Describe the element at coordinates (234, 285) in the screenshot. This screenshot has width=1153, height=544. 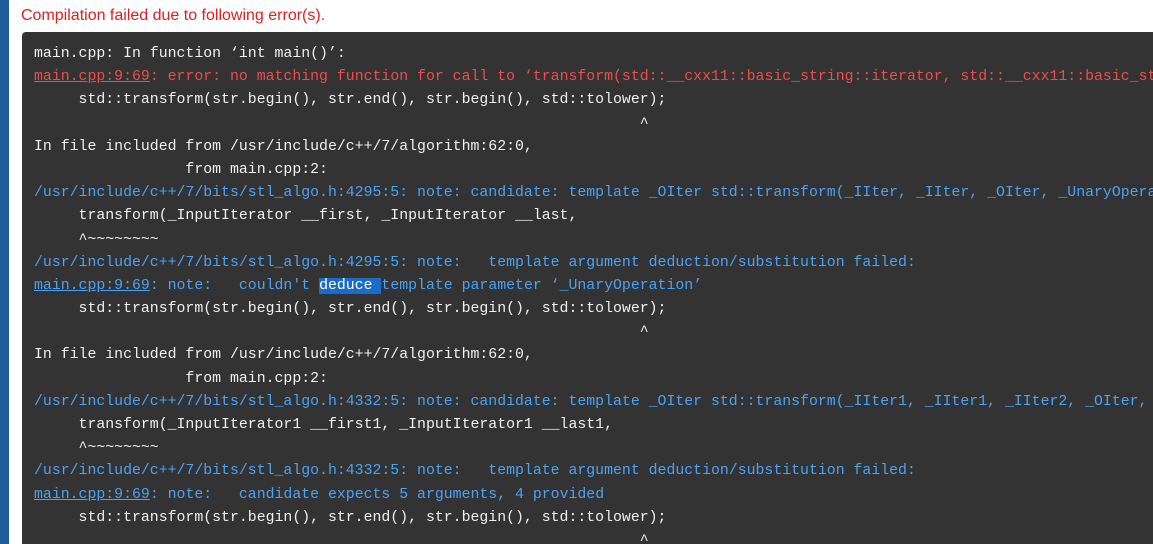
I see `console-text: : note: couldn't` at that location.